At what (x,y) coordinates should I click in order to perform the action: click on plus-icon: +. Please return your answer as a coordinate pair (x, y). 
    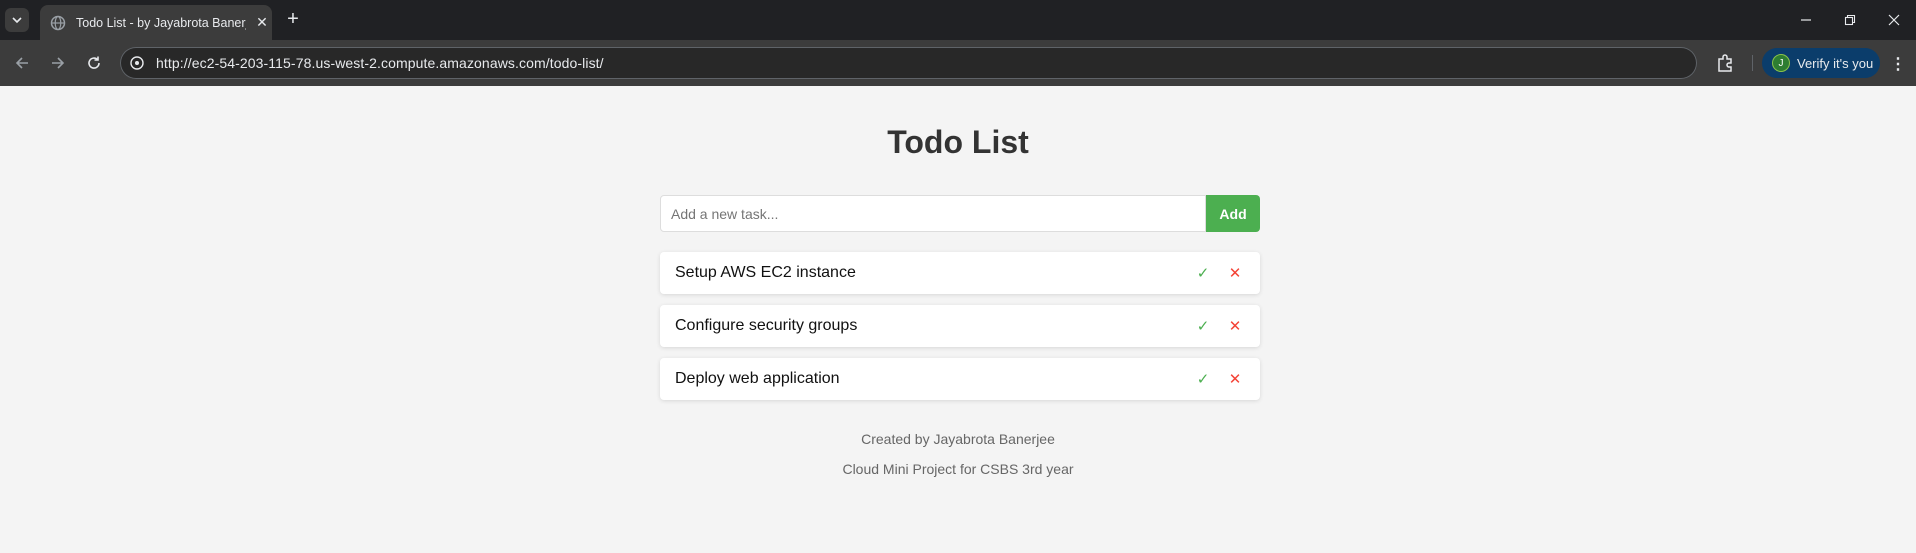
    Looking at the image, I should click on (293, 19).